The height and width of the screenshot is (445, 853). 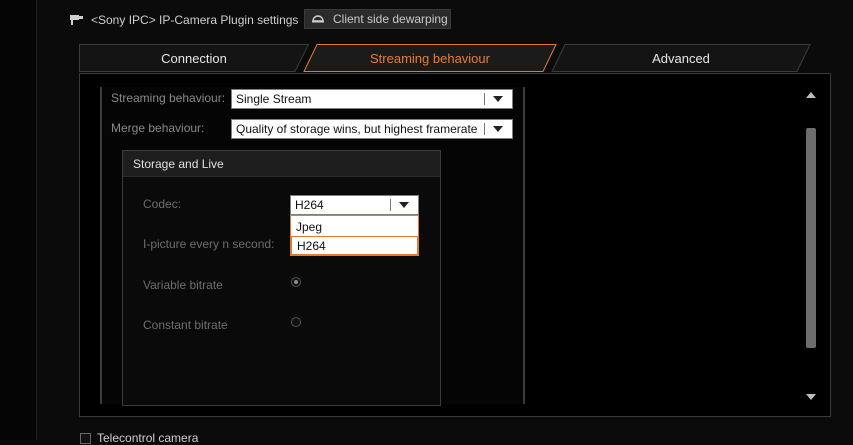 What do you see at coordinates (195, 19) in the screenshot?
I see `plugin-title-text: <Sony IPC> IP-Camera Plugin settings` at bounding box center [195, 19].